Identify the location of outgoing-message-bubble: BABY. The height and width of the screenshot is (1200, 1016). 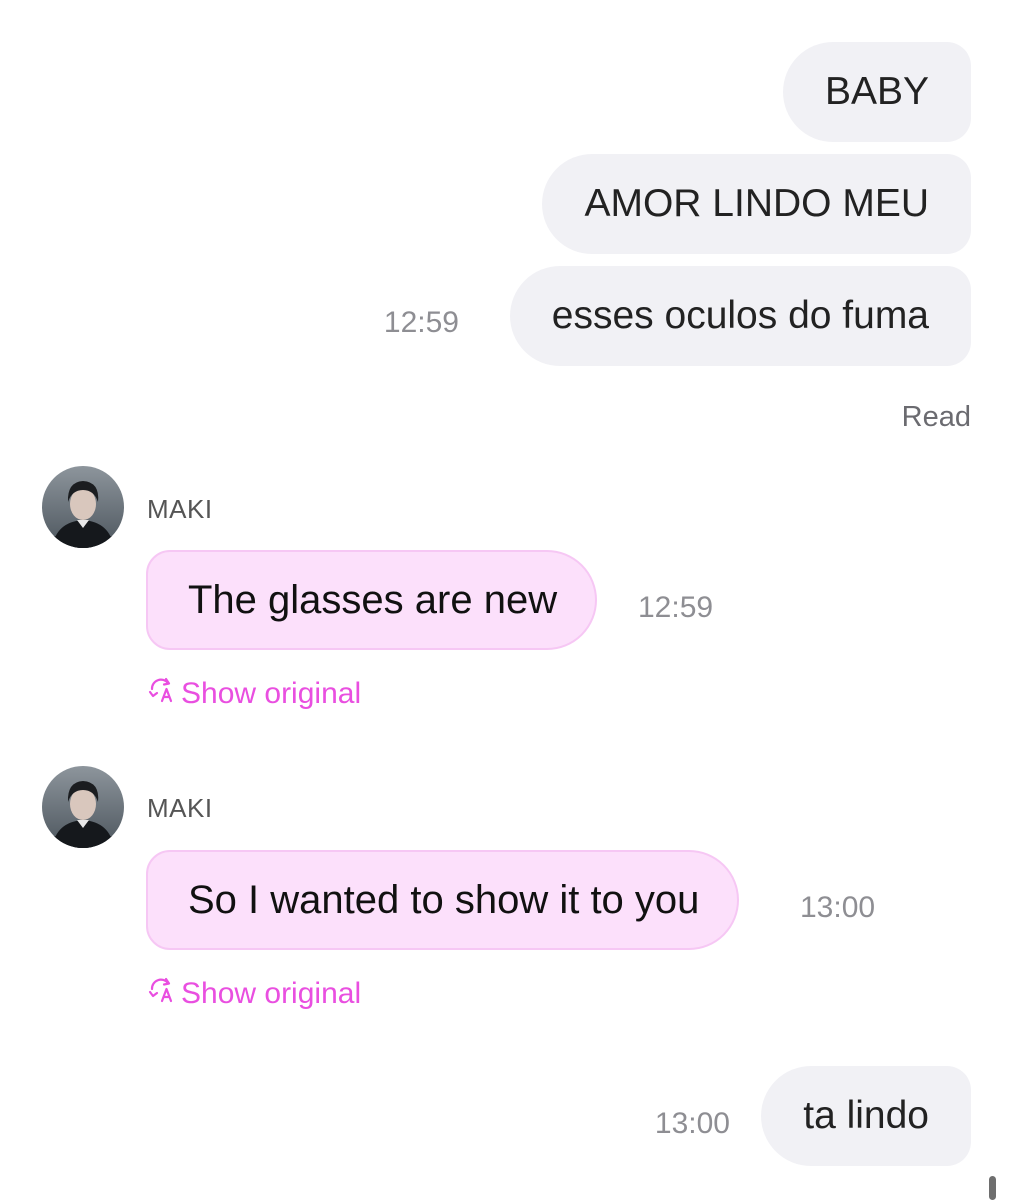
(876, 92).